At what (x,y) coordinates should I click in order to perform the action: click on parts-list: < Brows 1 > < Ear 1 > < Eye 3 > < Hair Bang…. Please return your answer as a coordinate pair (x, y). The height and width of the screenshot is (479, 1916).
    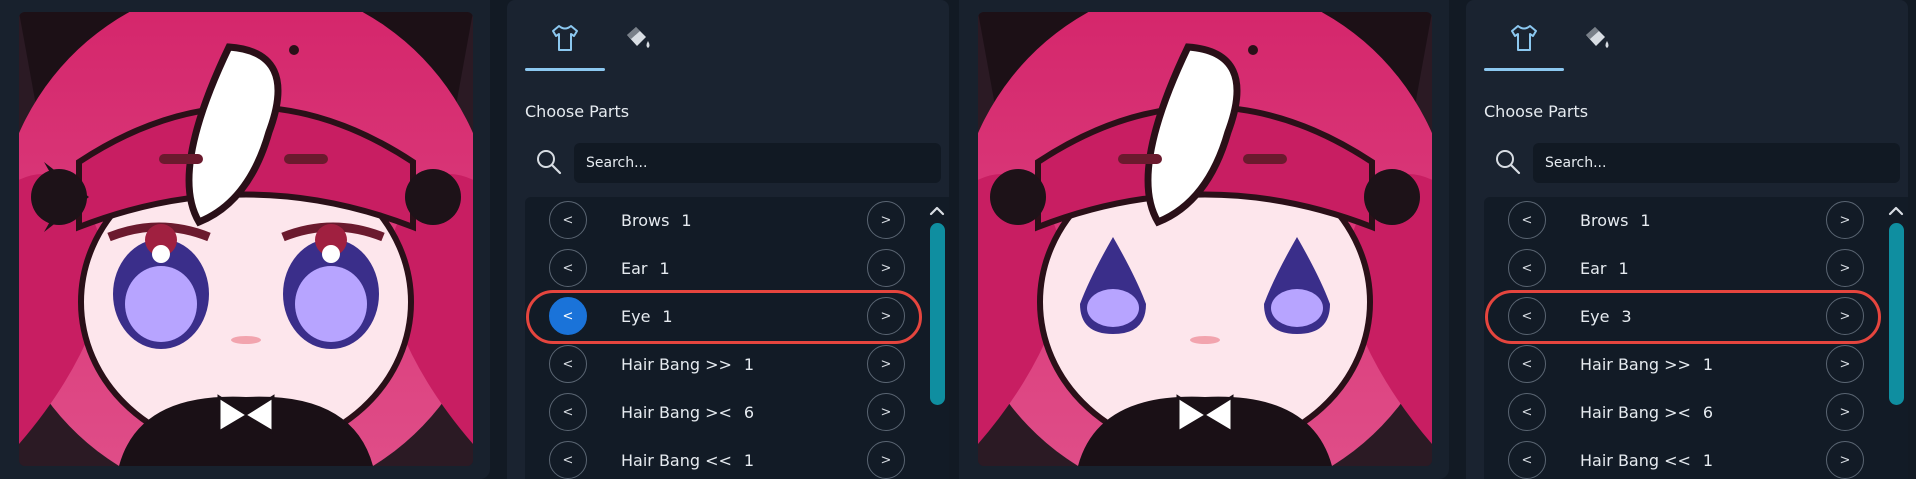
    Looking at the image, I should click on (1696, 338).